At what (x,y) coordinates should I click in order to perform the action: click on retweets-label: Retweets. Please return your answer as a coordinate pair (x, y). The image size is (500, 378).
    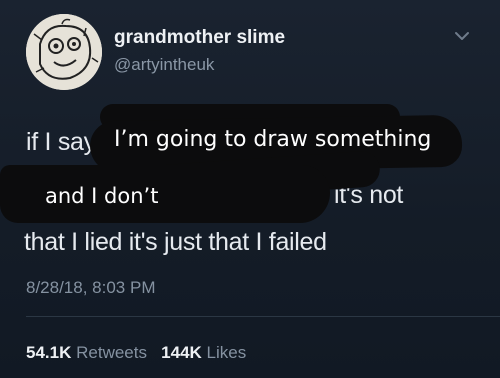
    Looking at the image, I should click on (111, 352).